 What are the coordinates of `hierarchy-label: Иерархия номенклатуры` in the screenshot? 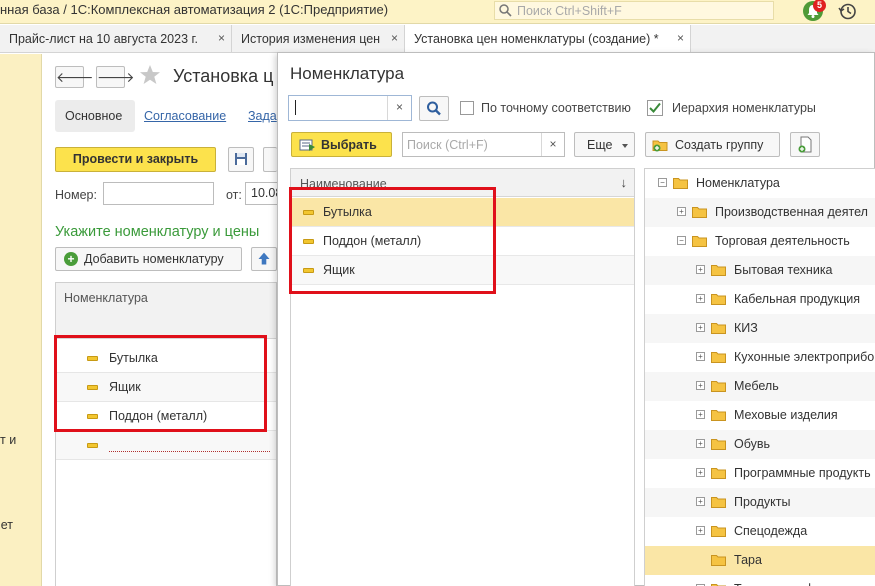 It's located at (744, 108).